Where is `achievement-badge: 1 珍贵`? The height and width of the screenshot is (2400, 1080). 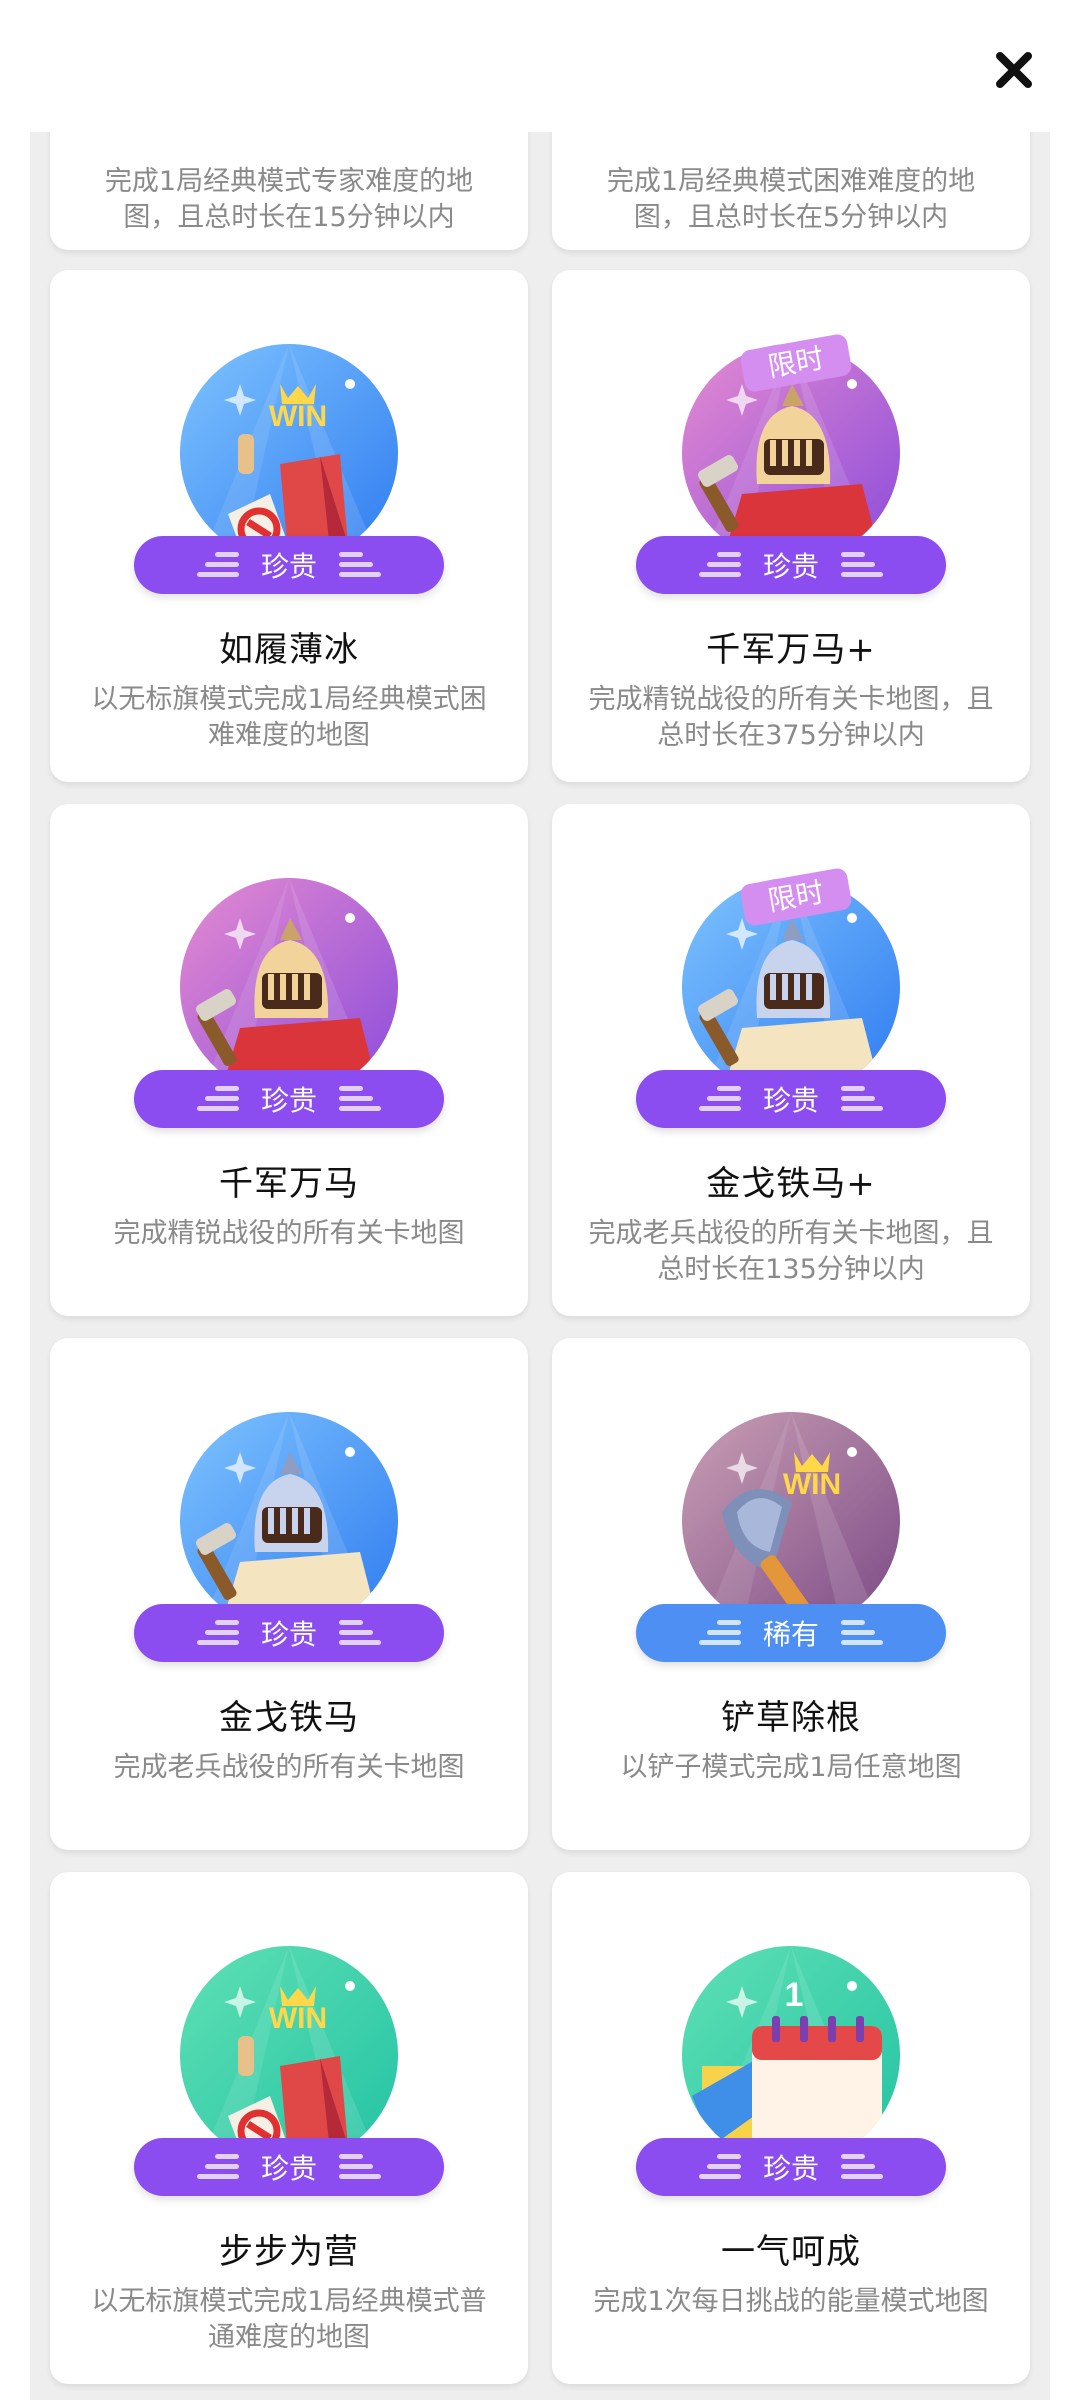
achievement-badge: 1 珍贵 is located at coordinates (791, 2066).